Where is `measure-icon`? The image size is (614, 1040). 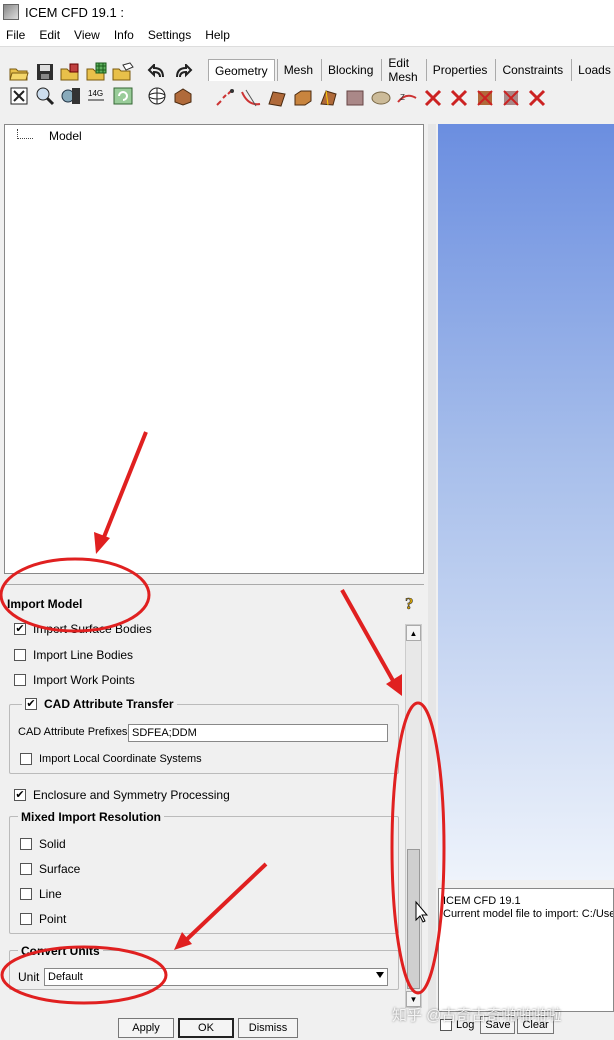
measure-icon is located at coordinates (71, 96).